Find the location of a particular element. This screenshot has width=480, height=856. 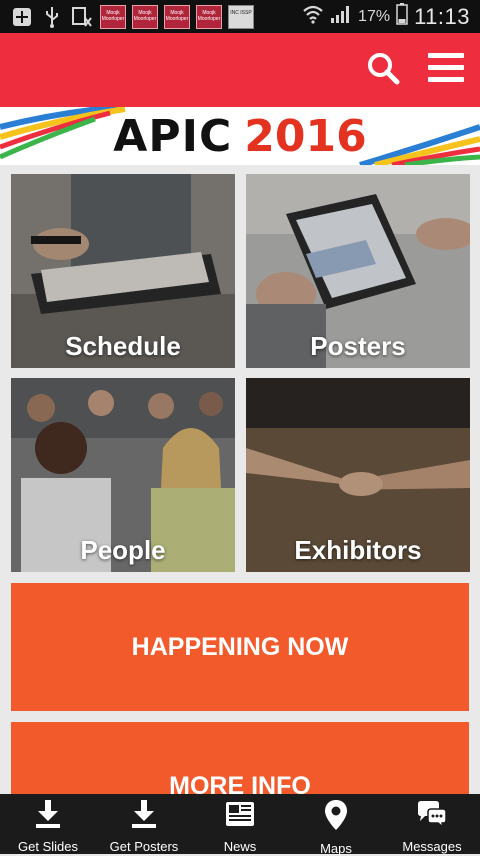

nav-label: Messages is located at coordinates (432, 846).